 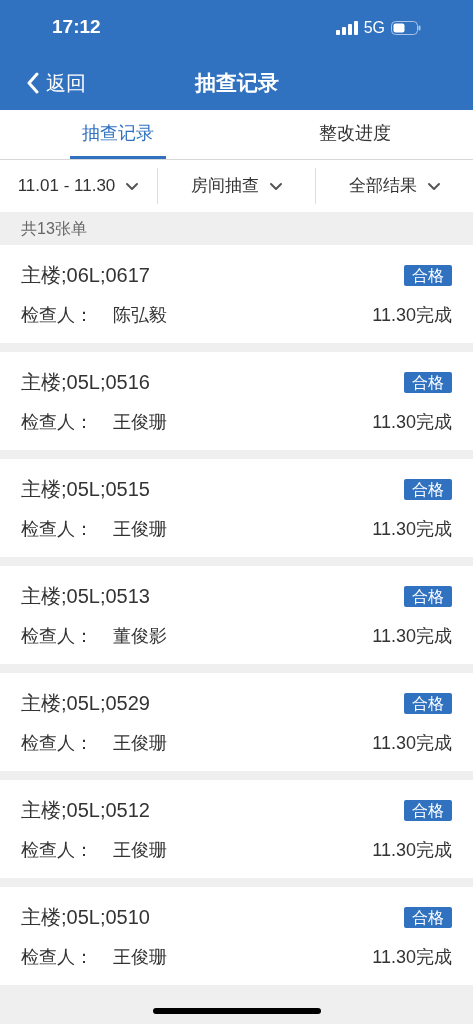 What do you see at coordinates (394, 186) in the screenshot?
I see `filter-dropdown: 全部结果` at bounding box center [394, 186].